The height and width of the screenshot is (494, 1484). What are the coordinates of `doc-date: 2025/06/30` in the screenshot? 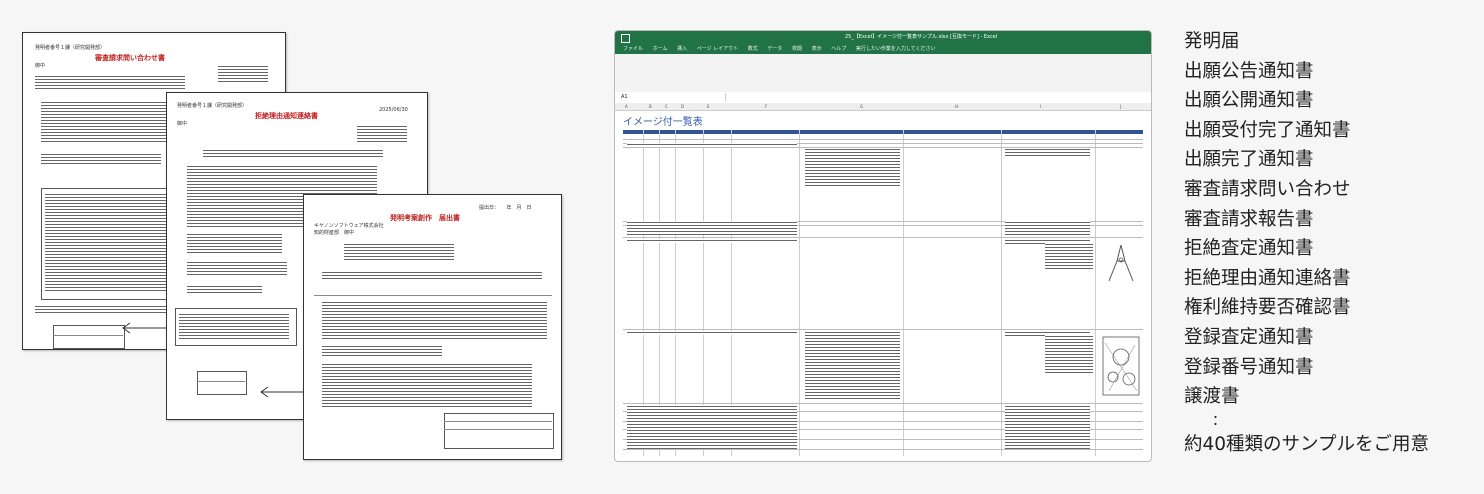 It's located at (393, 110).